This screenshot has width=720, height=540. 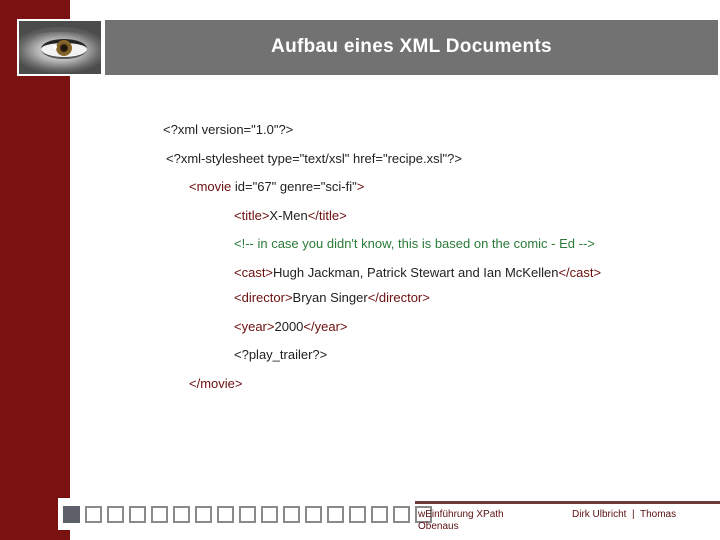 I want to click on code-plain-token: <?xml version="1.0"?>, so click(x=228, y=129).